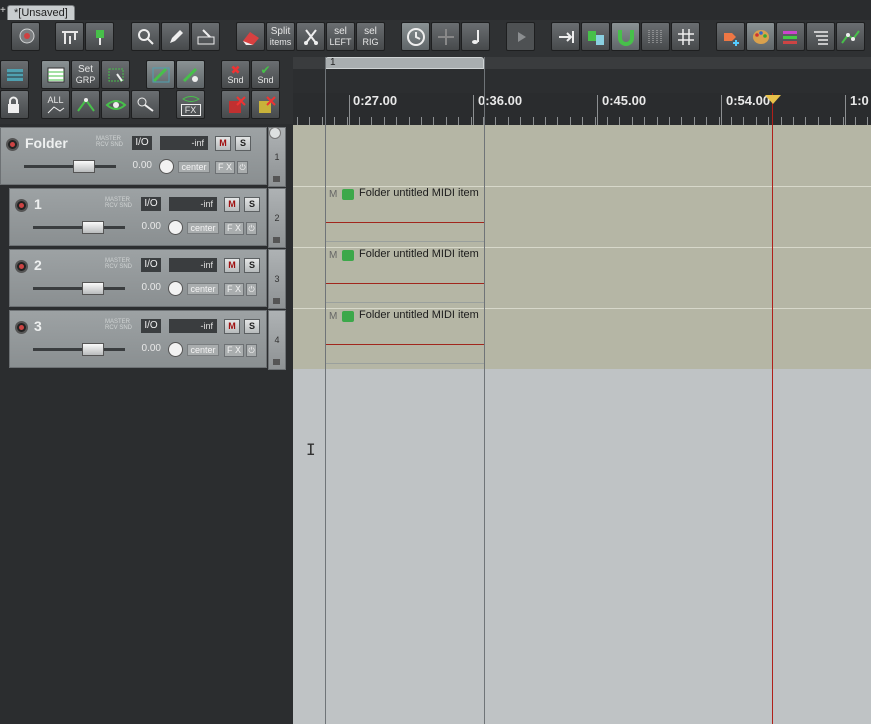  I want to click on chevron-down-icon, so click(275, 133).